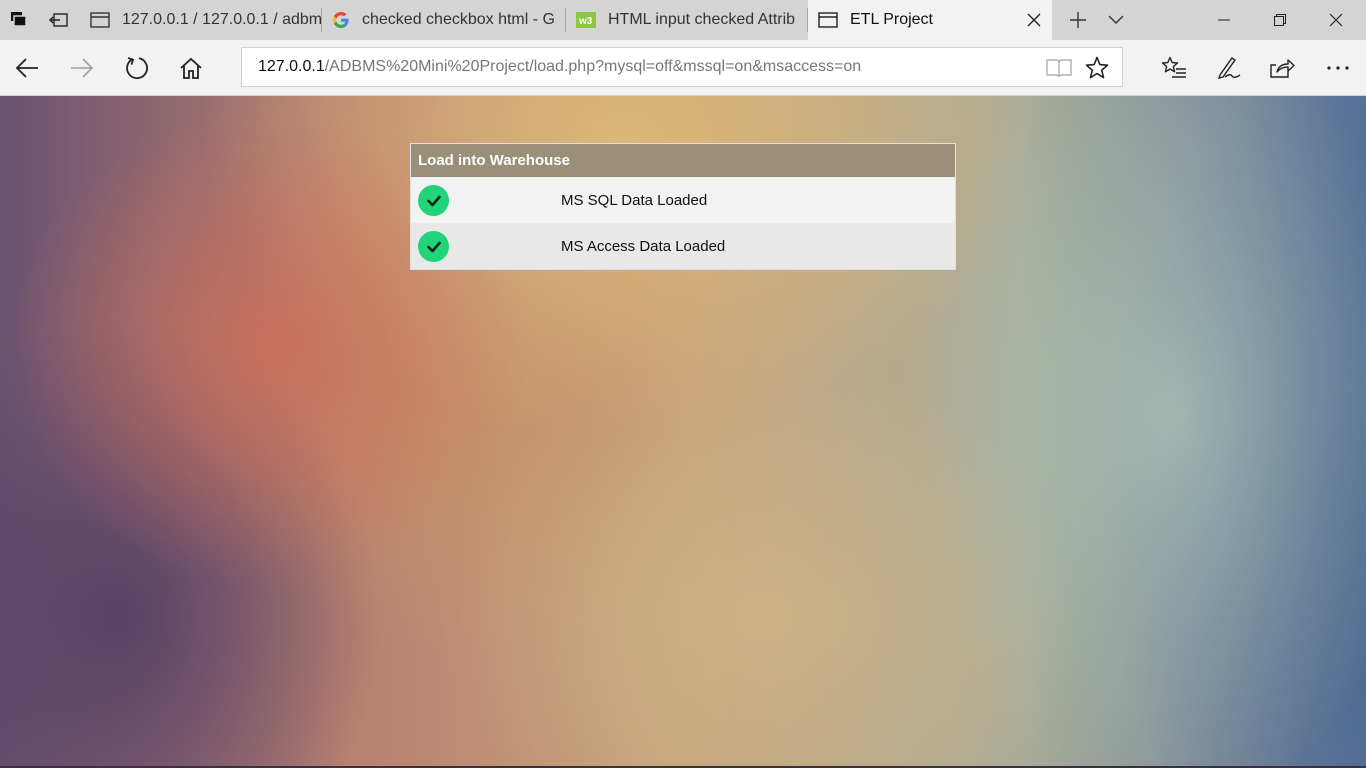 This screenshot has height=768, width=1366. I want to click on restore-button, so click(1280, 20).